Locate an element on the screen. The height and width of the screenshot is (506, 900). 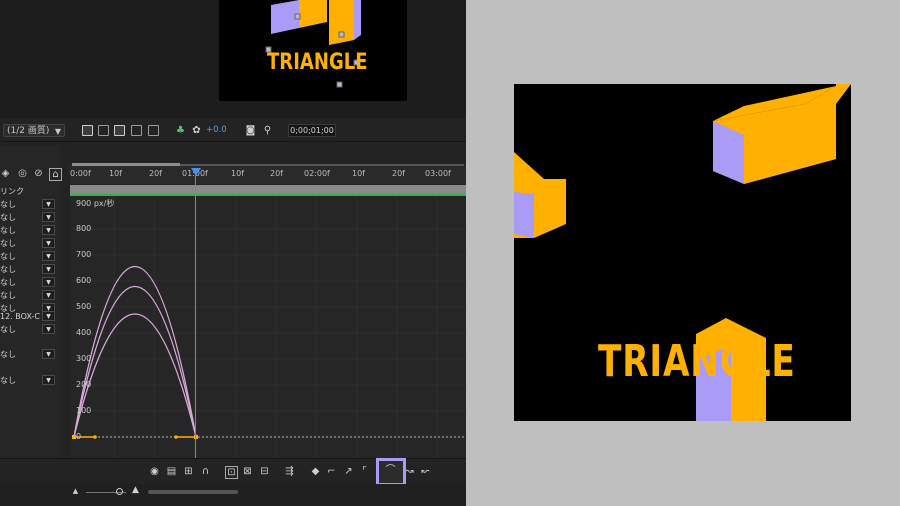
ruler-tick: 02:00f is located at coordinates (317, 173).